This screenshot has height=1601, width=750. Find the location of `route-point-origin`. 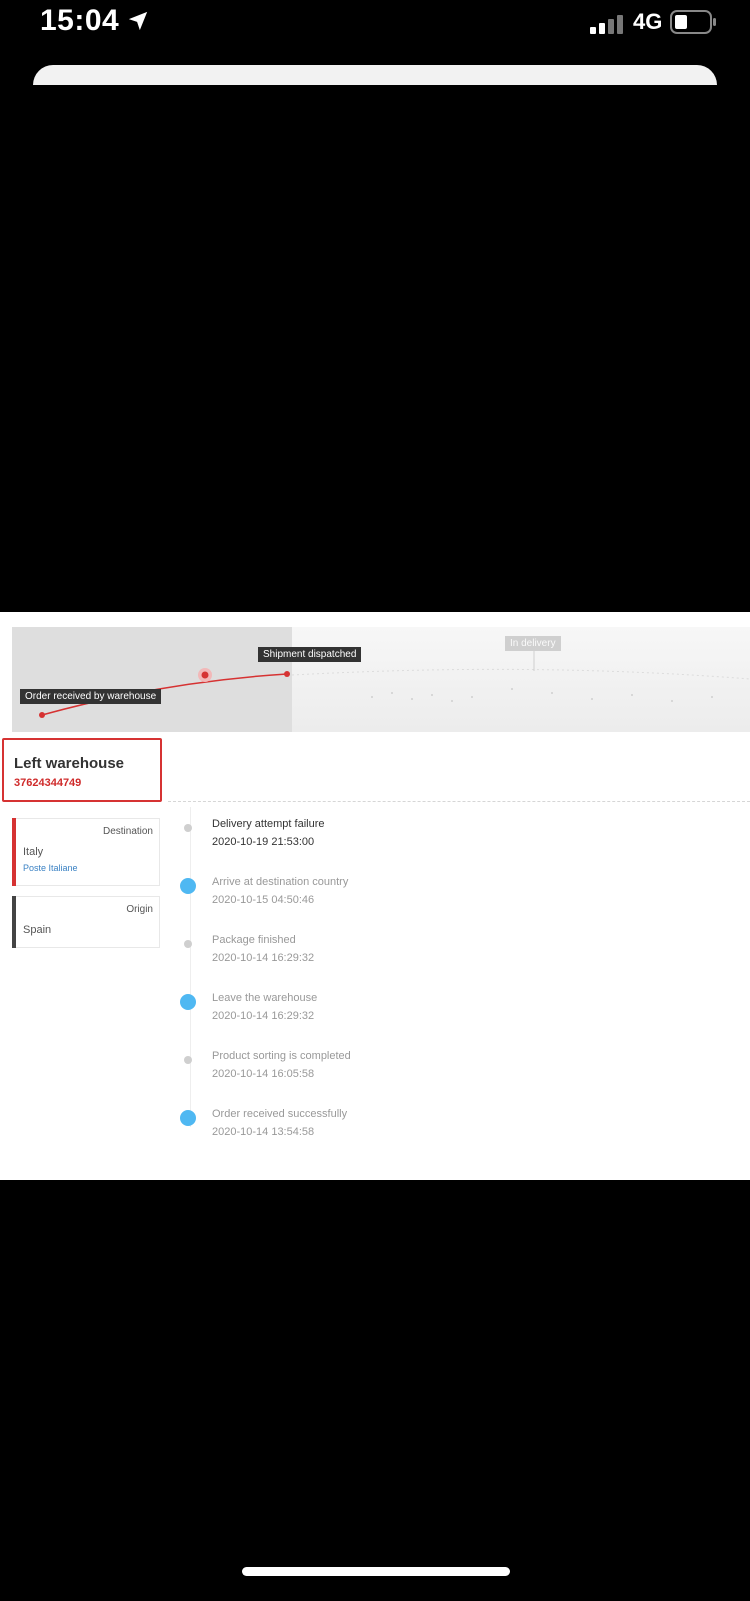

route-point-origin is located at coordinates (42, 715).